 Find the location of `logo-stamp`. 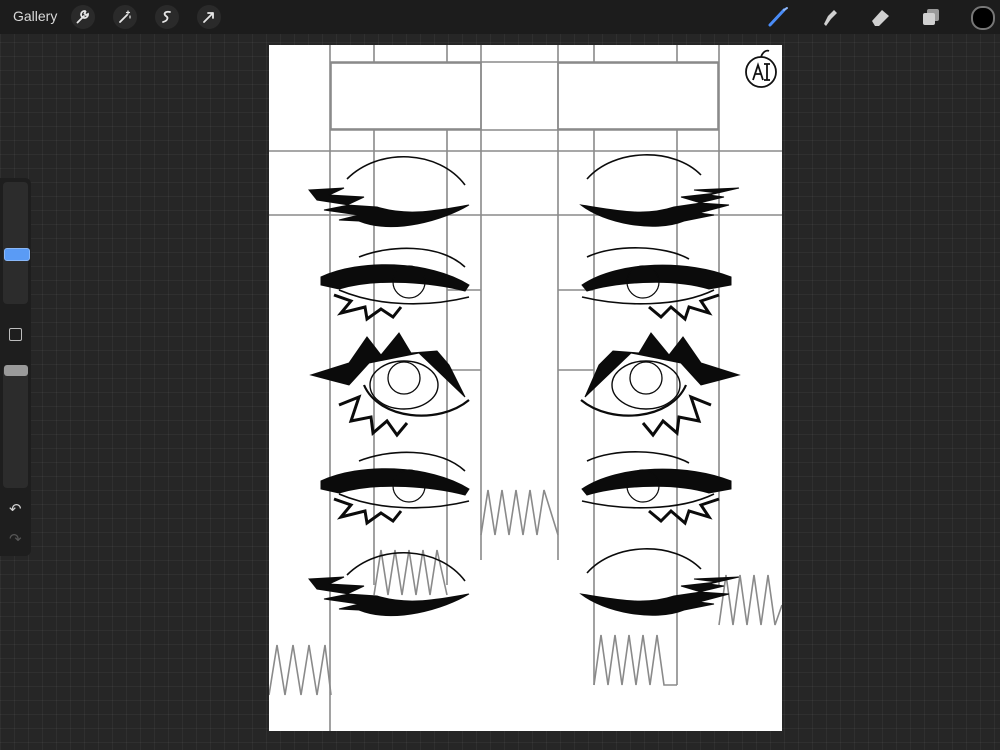

logo-stamp is located at coordinates (761, 68).